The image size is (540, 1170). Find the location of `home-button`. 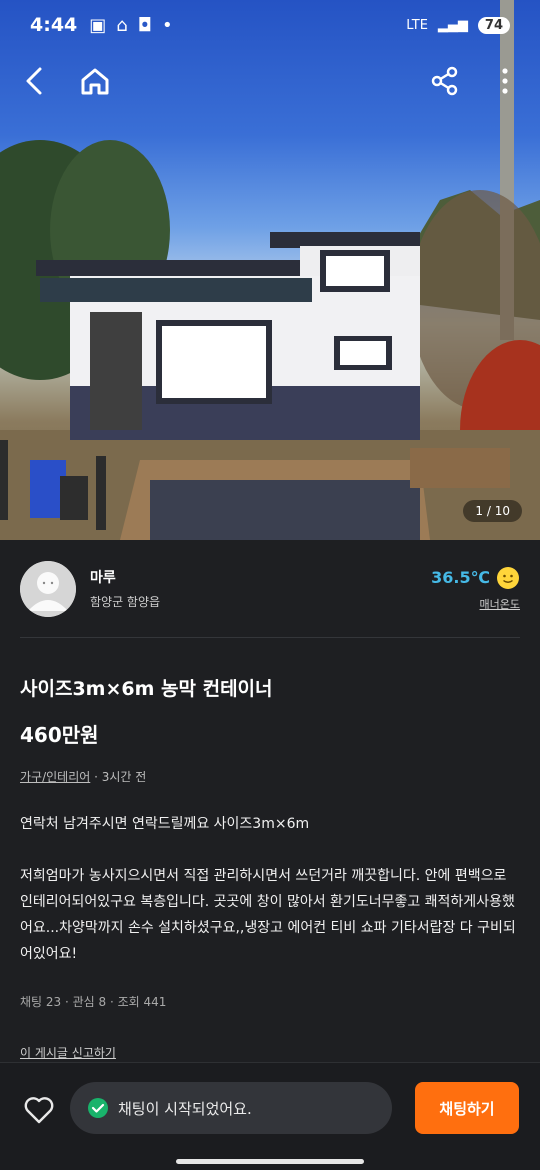

home-button is located at coordinates (95, 81).